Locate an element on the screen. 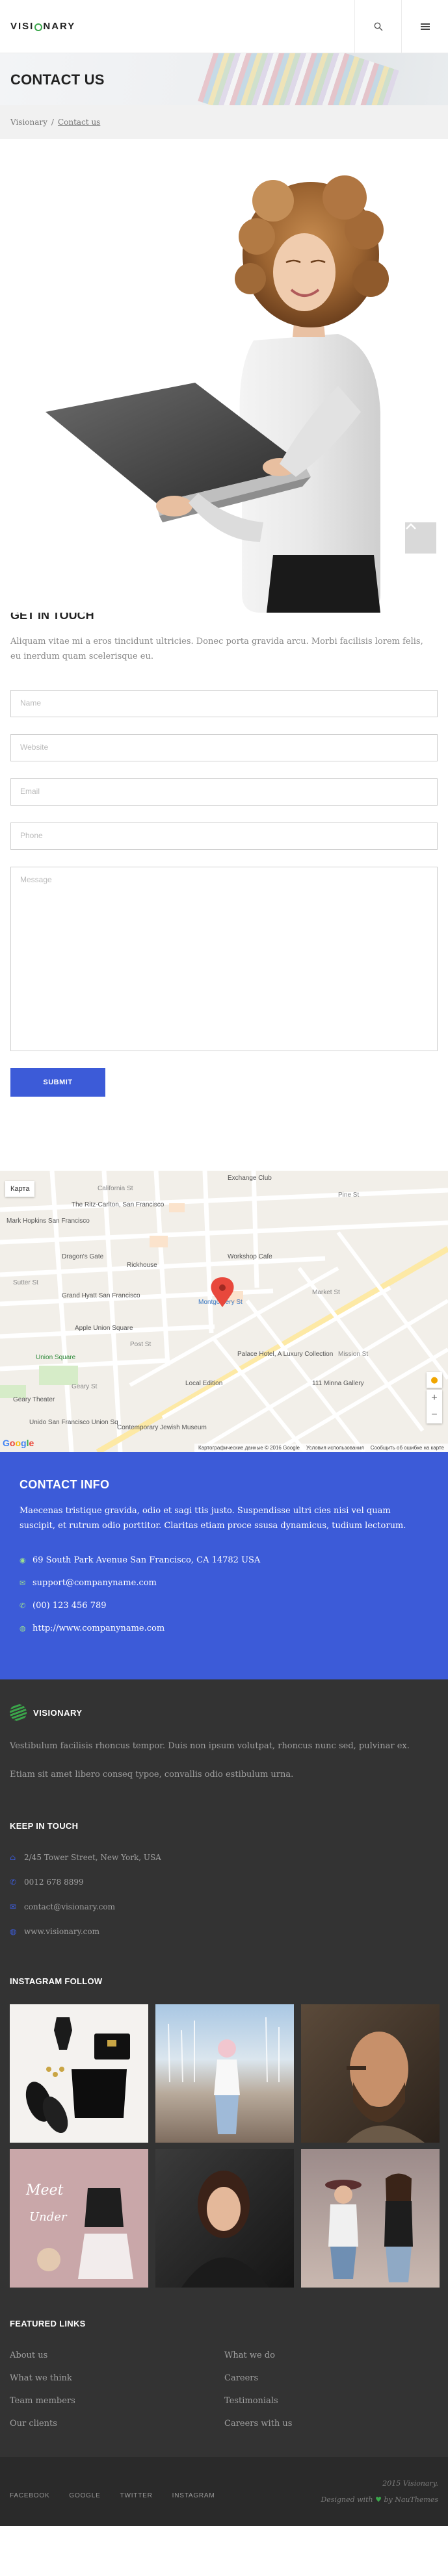 This screenshot has height=2576, width=448. social-links: FACEBOOK GOOGLE TWITTER INSTAGRAM is located at coordinates (112, 2495).